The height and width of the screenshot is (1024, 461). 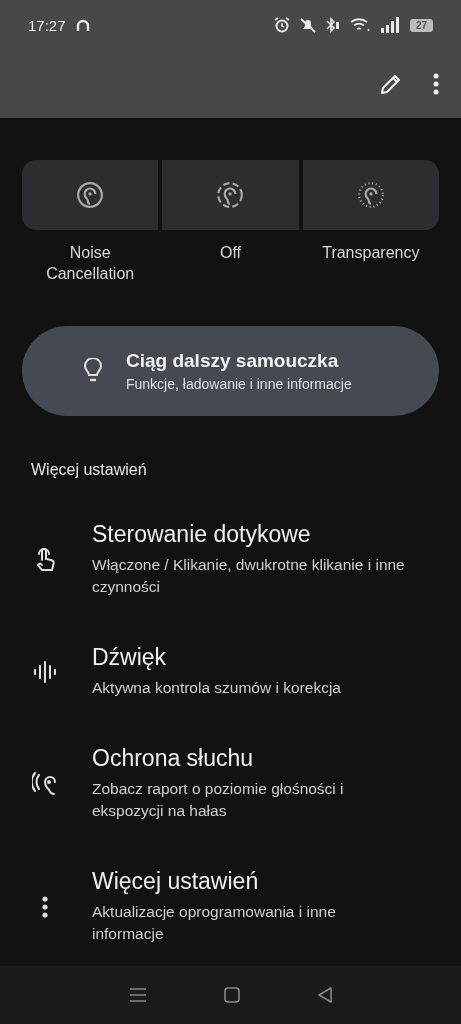 What do you see at coordinates (421, 25) in the screenshot?
I see `battery-level: 27` at bounding box center [421, 25].